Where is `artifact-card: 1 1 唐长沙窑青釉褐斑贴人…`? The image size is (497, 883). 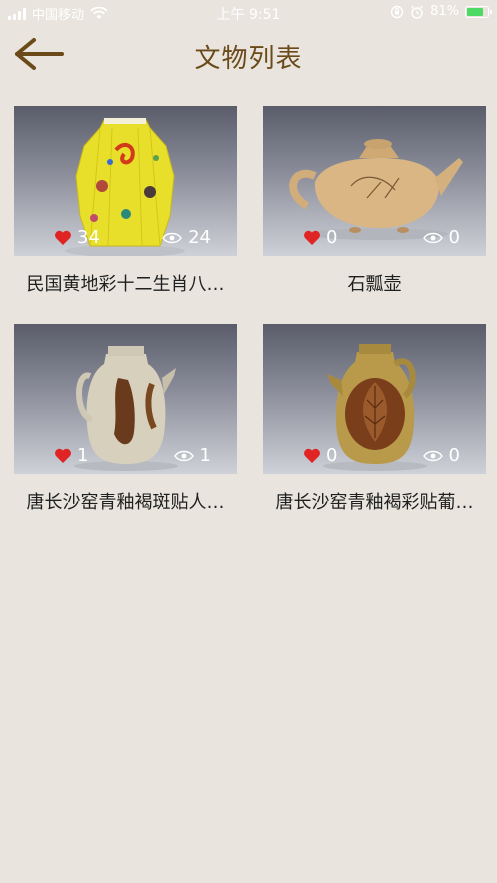
artifact-card: 1 1 唐长沙窑青釉褐斑贴人… is located at coordinates (125, 419).